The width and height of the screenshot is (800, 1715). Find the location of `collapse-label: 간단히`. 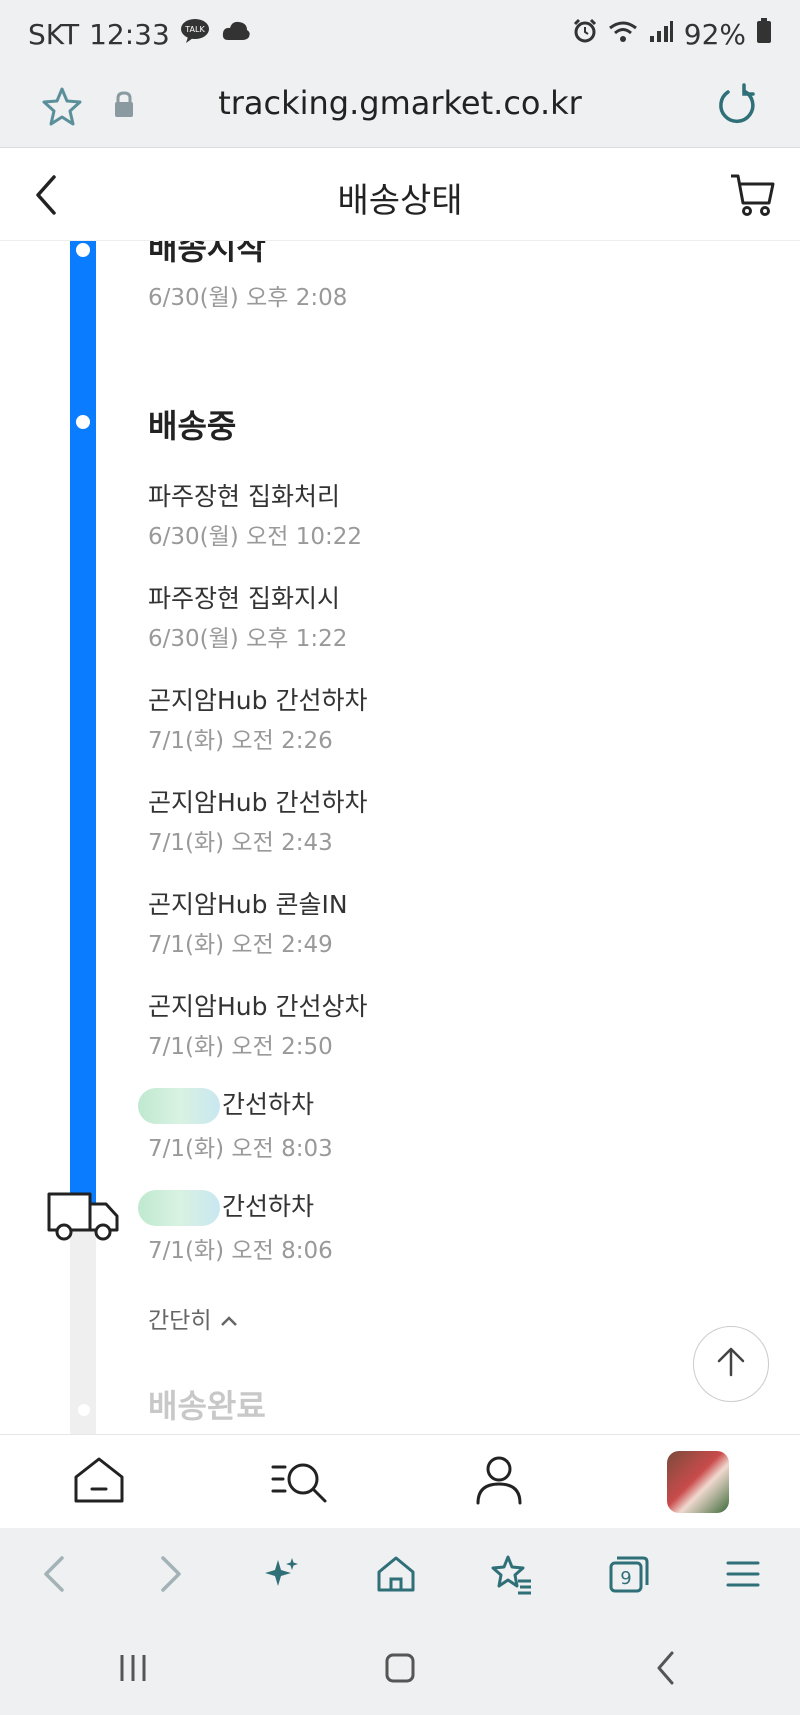

collapse-label: 간단히 is located at coordinates (180, 1321).